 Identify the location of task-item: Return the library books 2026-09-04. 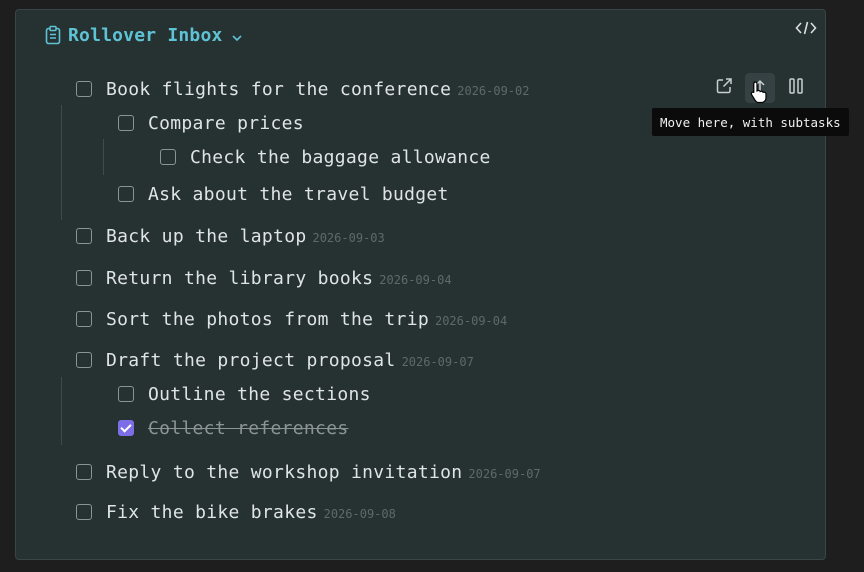
(264, 278).